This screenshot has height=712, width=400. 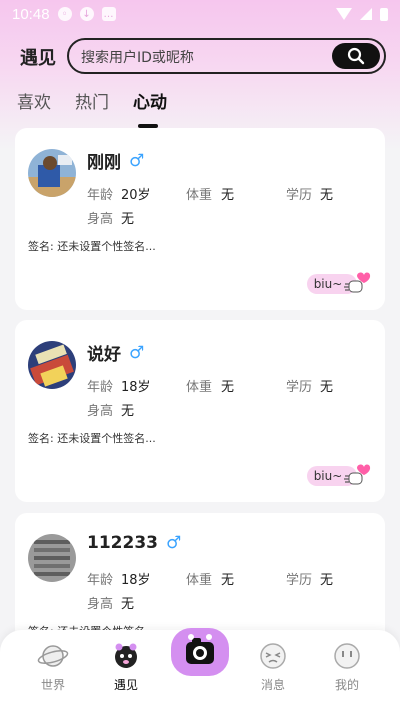 What do you see at coordinates (200, 649) in the screenshot?
I see `camera-icon` at bounding box center [200, 649].